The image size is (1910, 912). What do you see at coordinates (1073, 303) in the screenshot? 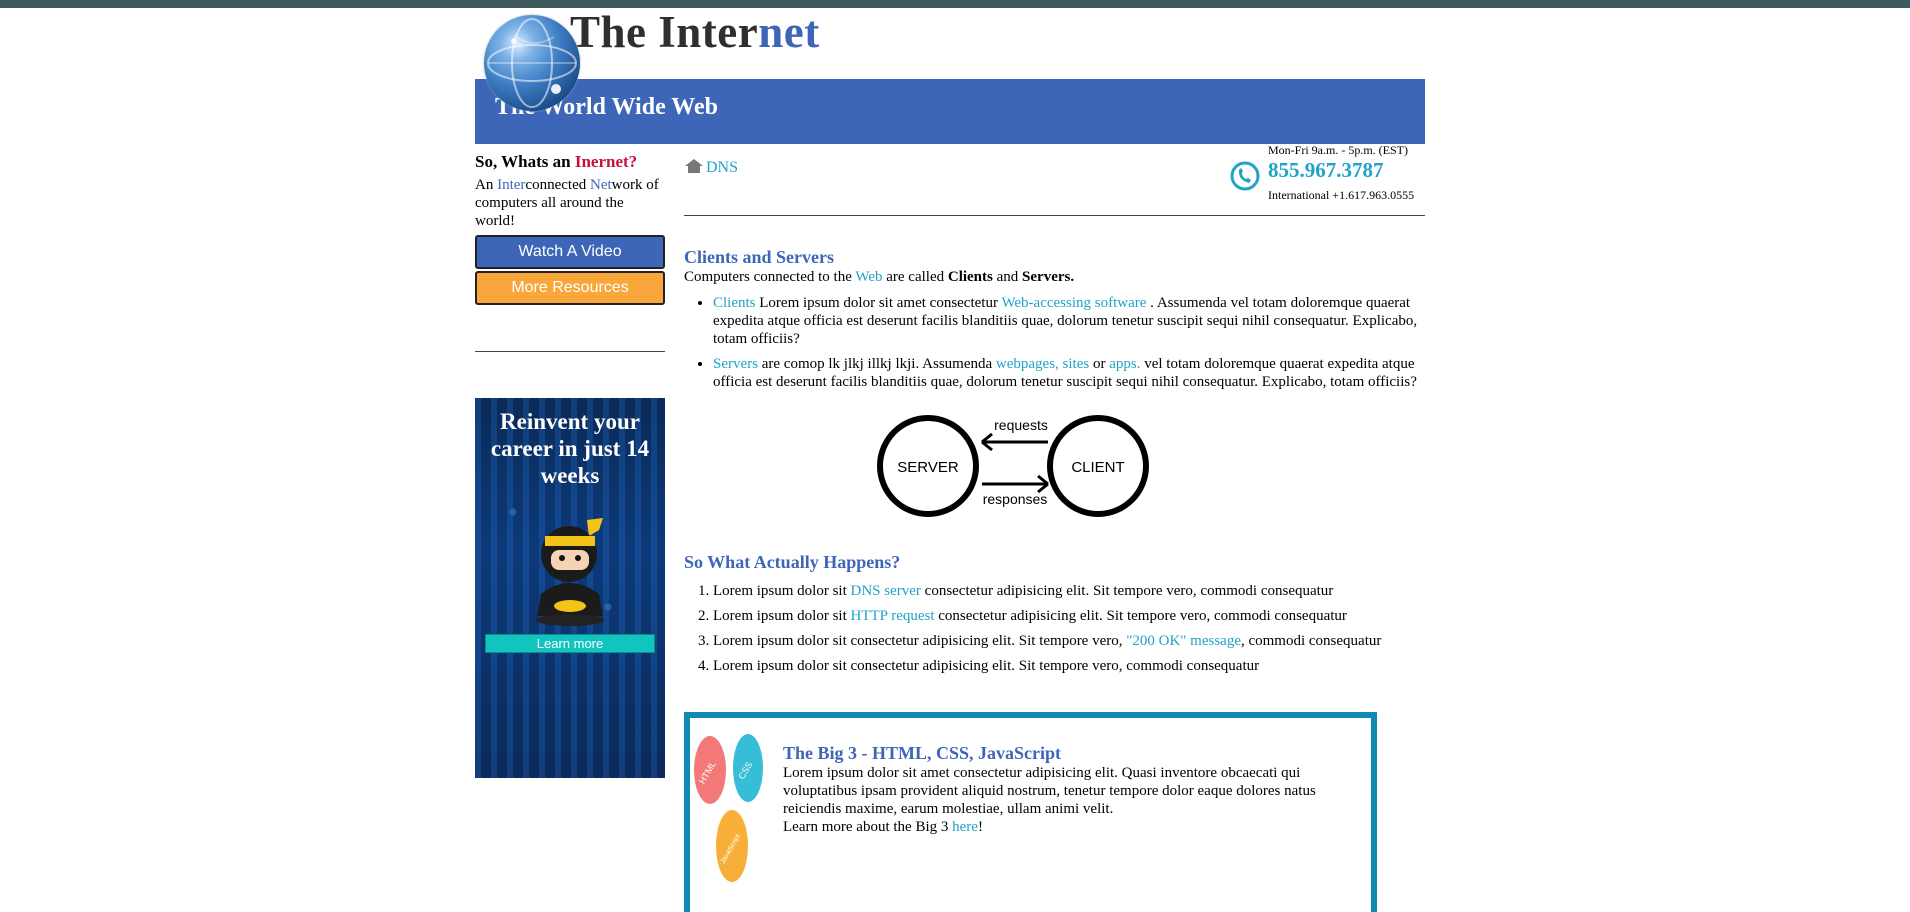
I see `web-accessing-software-link: Web-accessing software` at bounding box center [1073, 303].